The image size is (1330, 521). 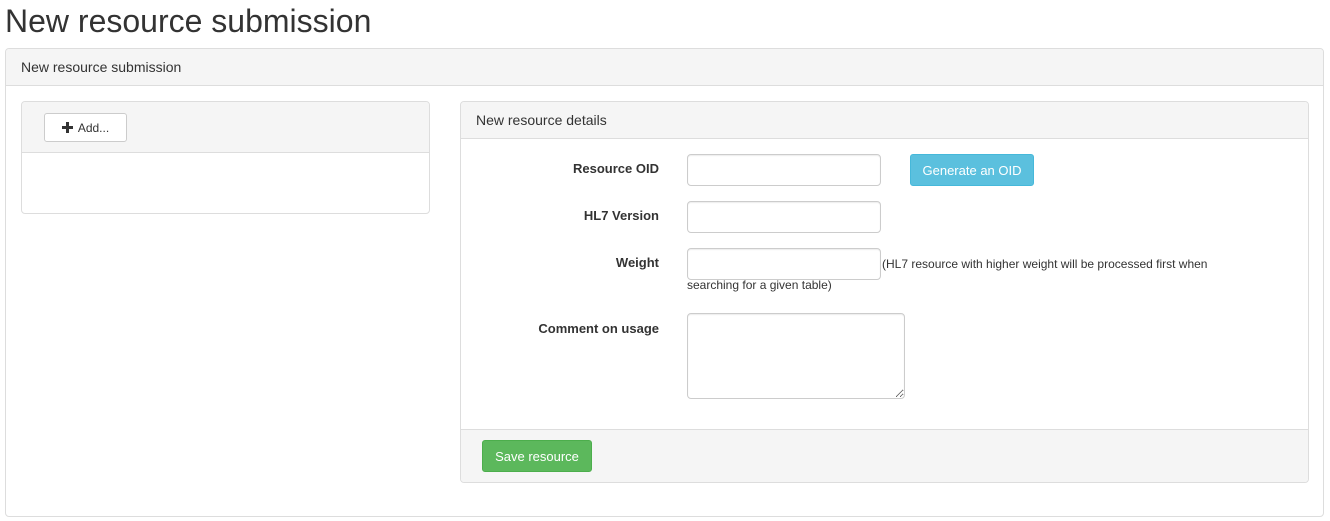 I want to click on submission-panel-heading: New resource submission, so click(x=664, y=67).